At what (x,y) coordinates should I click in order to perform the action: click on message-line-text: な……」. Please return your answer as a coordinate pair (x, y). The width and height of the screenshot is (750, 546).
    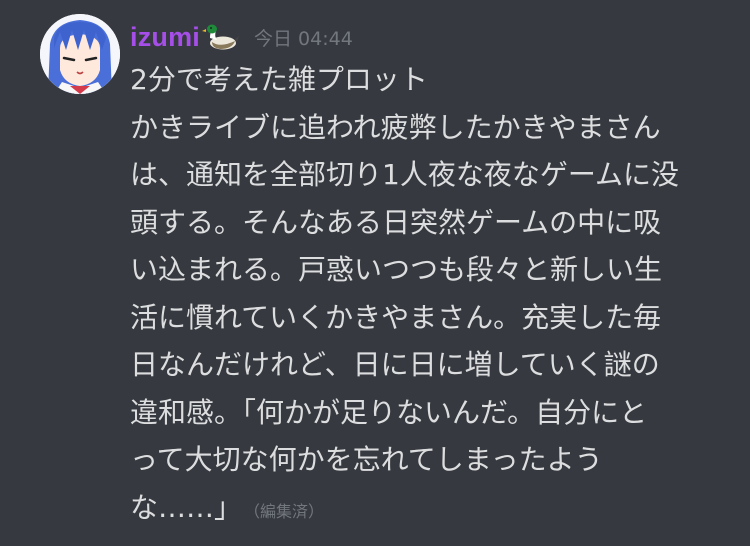
    Looking at the image, I should click on (186, 507).